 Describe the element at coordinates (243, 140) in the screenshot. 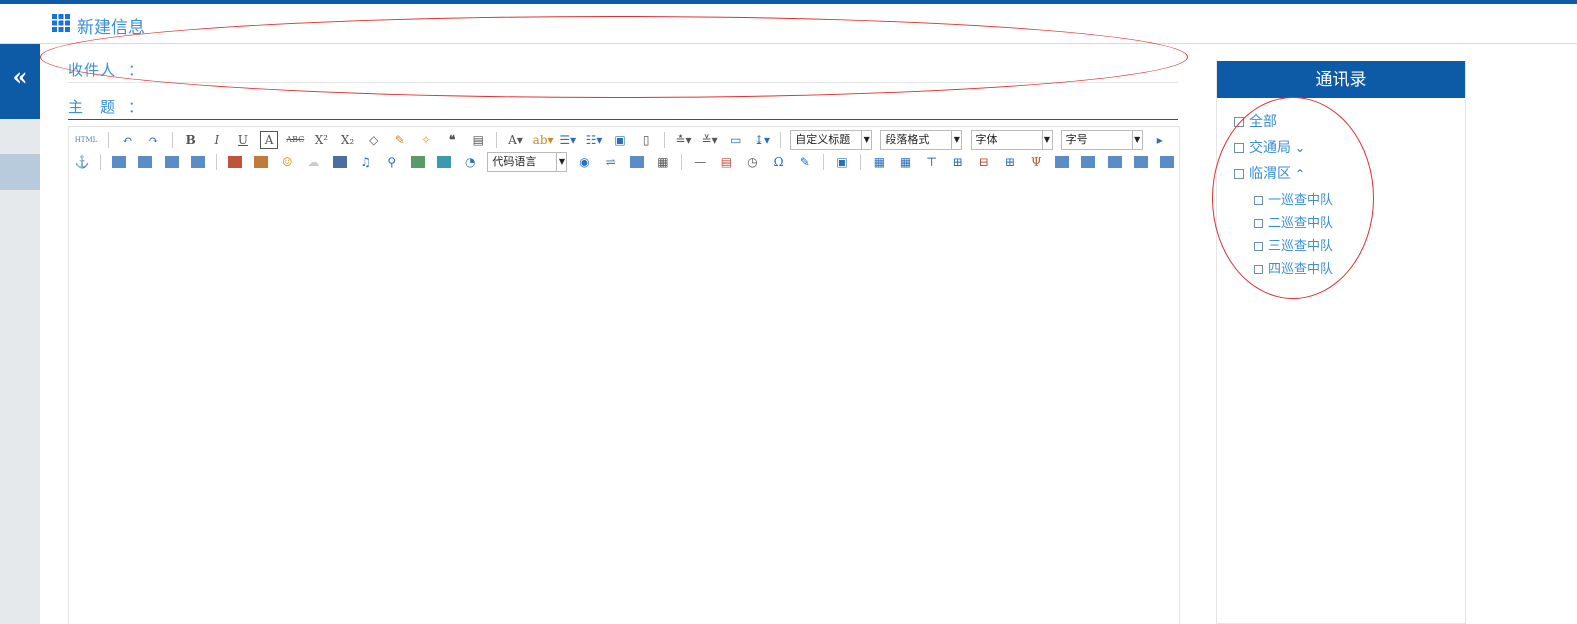

I see `underline-icon: U` at that location.